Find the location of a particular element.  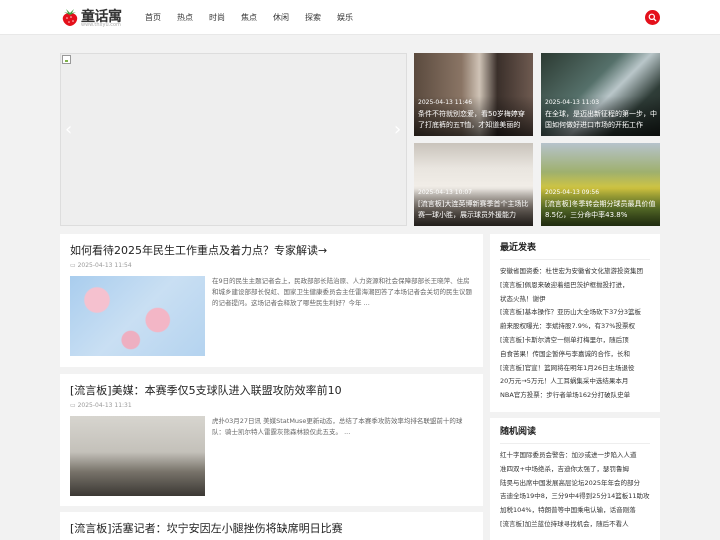

list-item: 准四双+中场绝杀，吉迪你太强了，瑟罚鲁姆 is located at coordinates (575, 470).